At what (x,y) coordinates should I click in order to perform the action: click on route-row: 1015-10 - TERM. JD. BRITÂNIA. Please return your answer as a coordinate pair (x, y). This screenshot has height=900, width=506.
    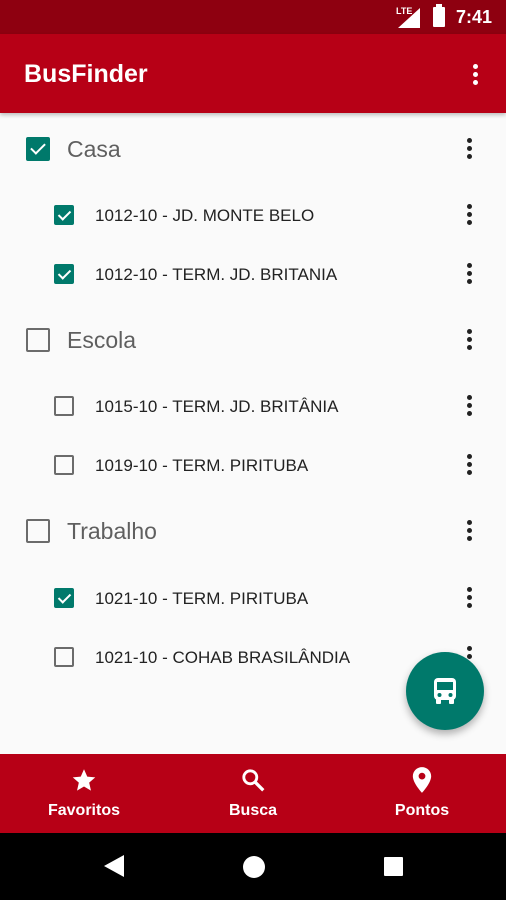
    Looking at the image, I should click on (253, 407).